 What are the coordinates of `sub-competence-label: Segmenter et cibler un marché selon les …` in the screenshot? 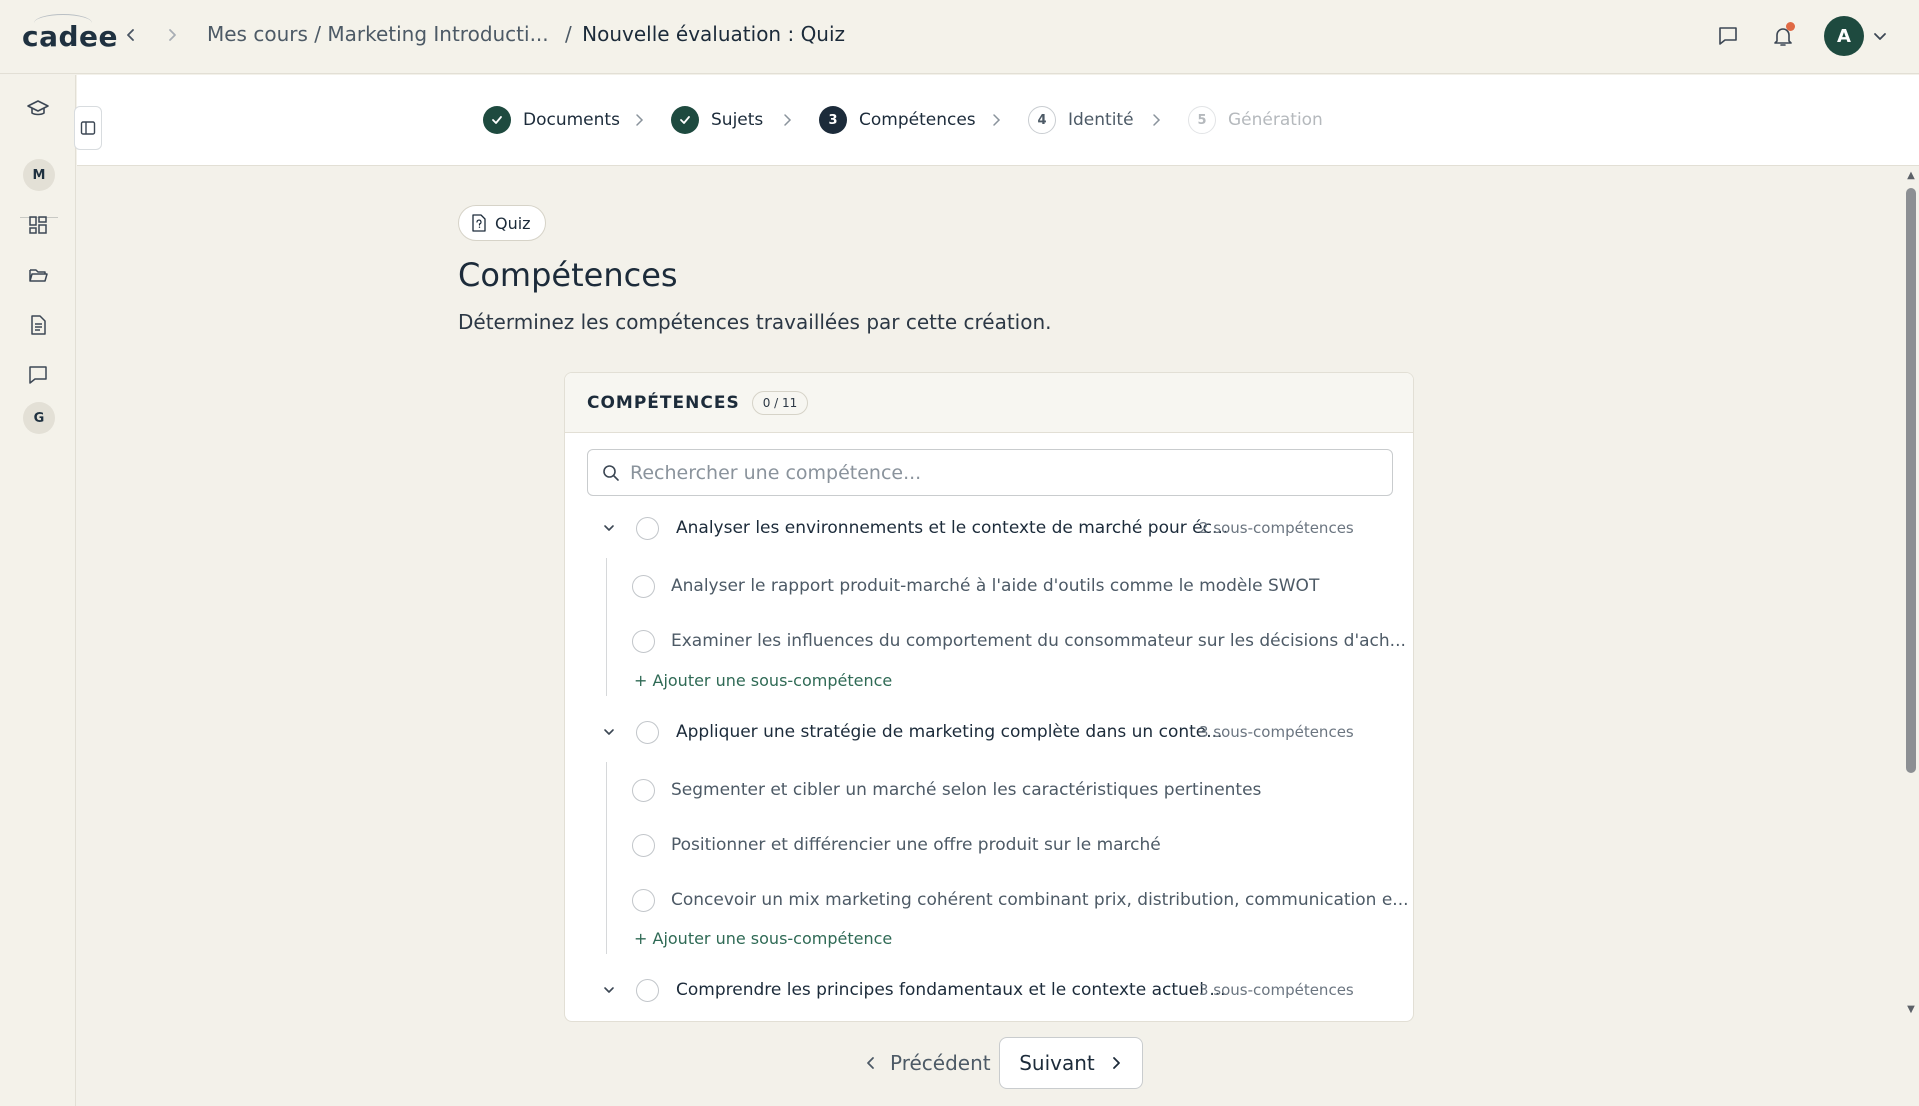 It's located at (966, 790).